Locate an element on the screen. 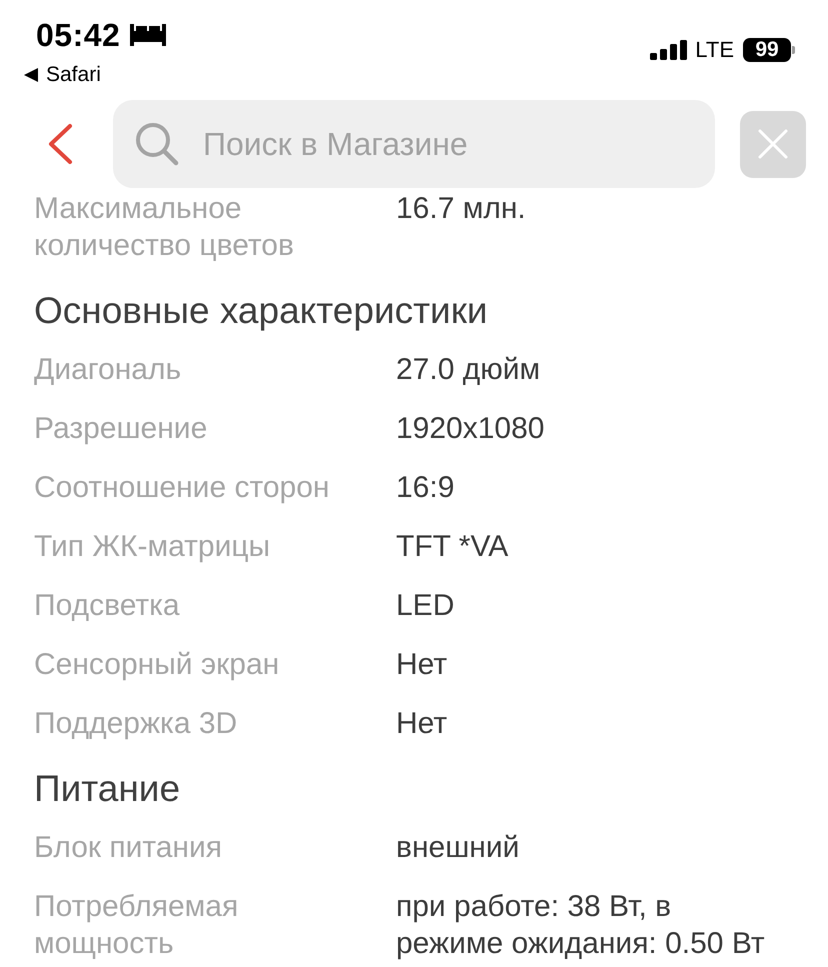 The width and height of the screenshot is (828, 967). bed-icon is located at coordinates (148, 35).